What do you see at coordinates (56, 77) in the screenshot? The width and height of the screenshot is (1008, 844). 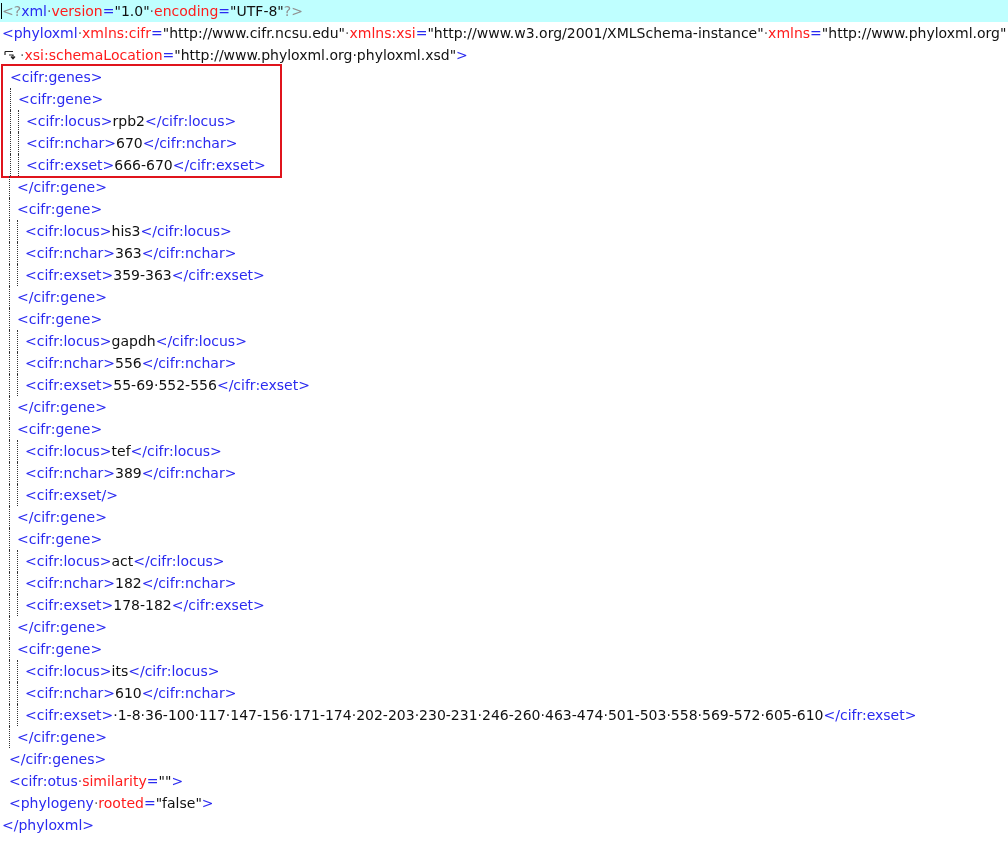 I see `code-line: <cifr:genes>` at bounding box center [56, 77].